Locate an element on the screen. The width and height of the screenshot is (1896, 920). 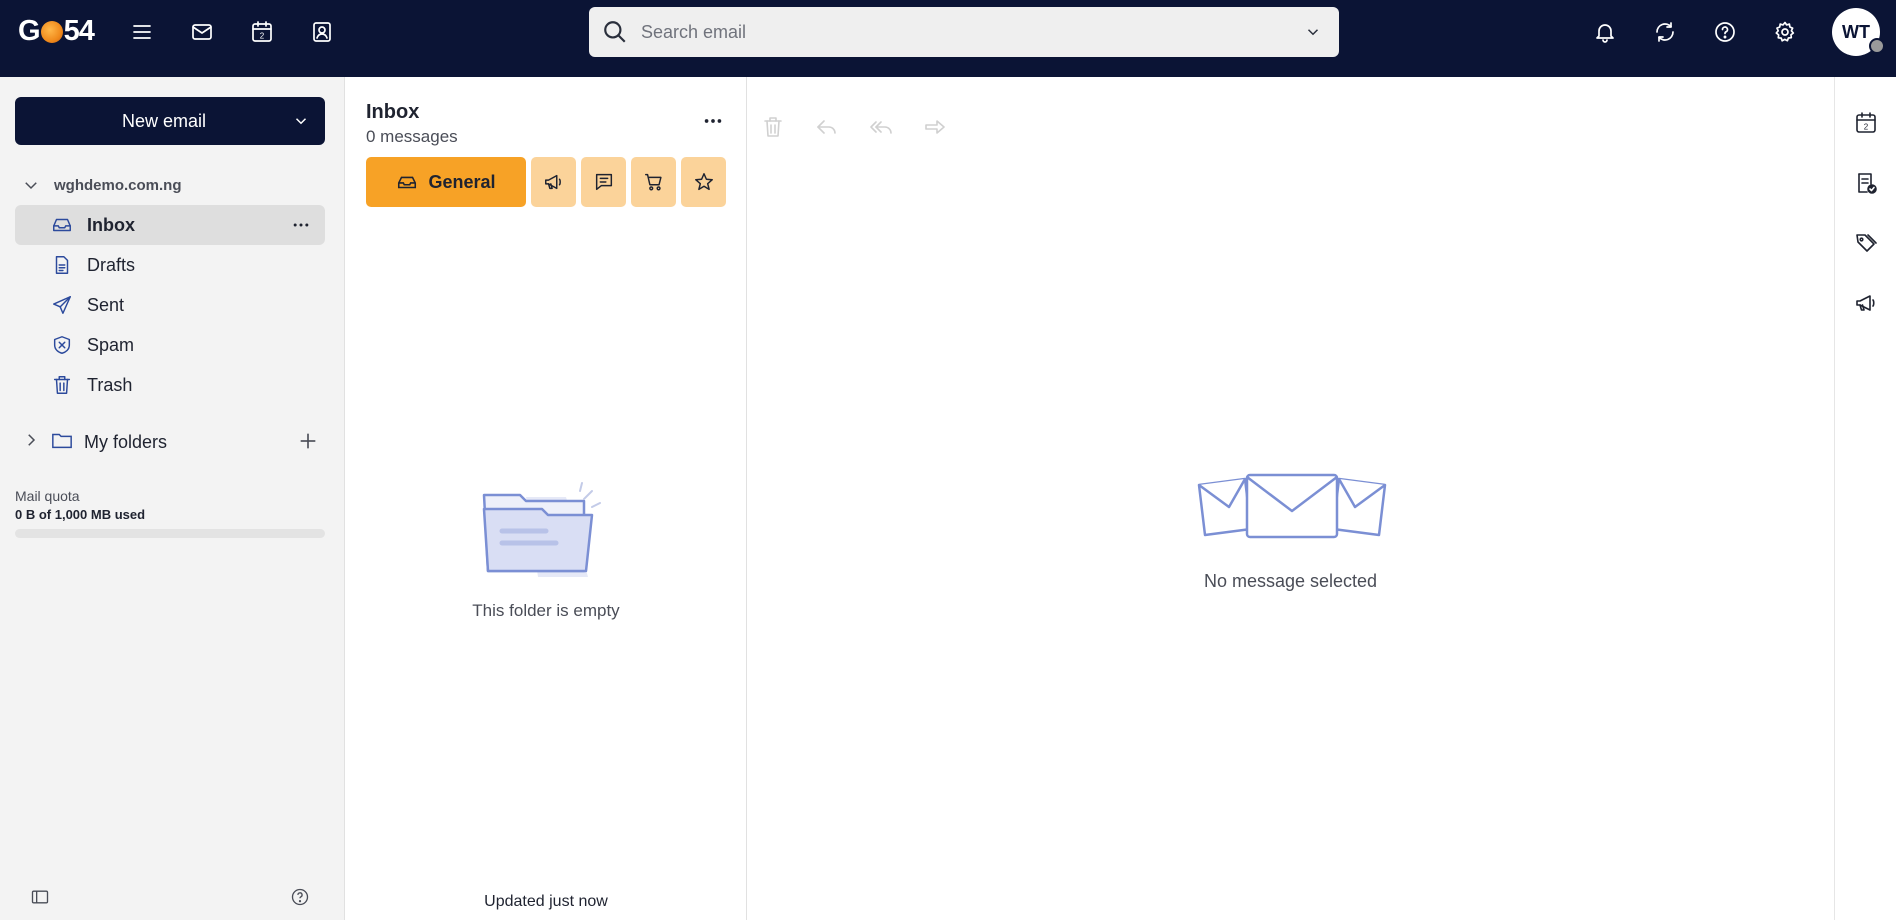
new-email-label: New email is located at coordinates (164, 120).